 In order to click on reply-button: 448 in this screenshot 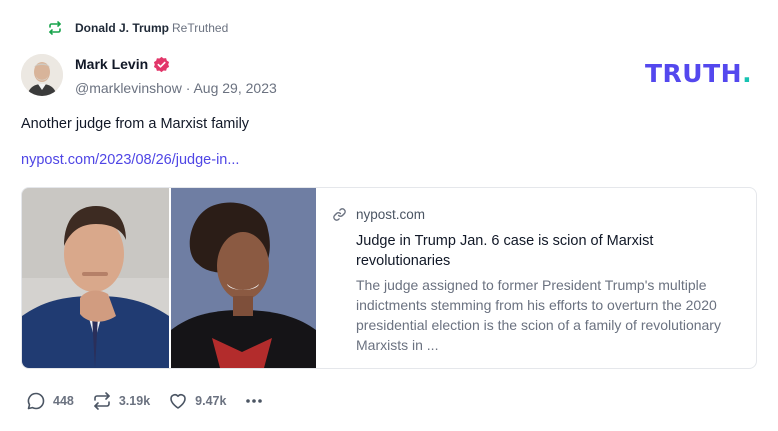, I will do `click(50, 401)`.